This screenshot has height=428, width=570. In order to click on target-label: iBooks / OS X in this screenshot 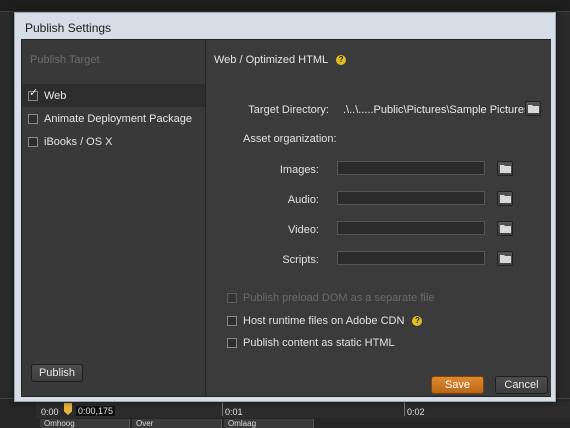, I will do `click(78, 141)`.